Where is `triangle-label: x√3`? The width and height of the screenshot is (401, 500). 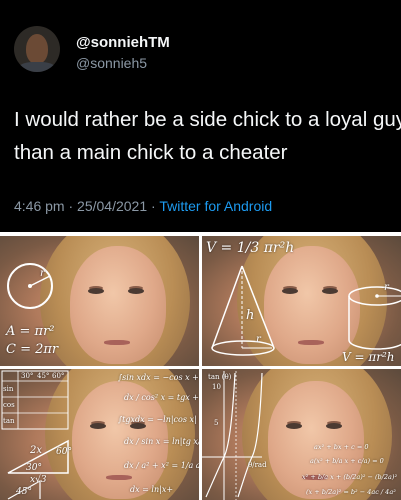 triangle-label: x√3 is located at coordinates (38, 480).